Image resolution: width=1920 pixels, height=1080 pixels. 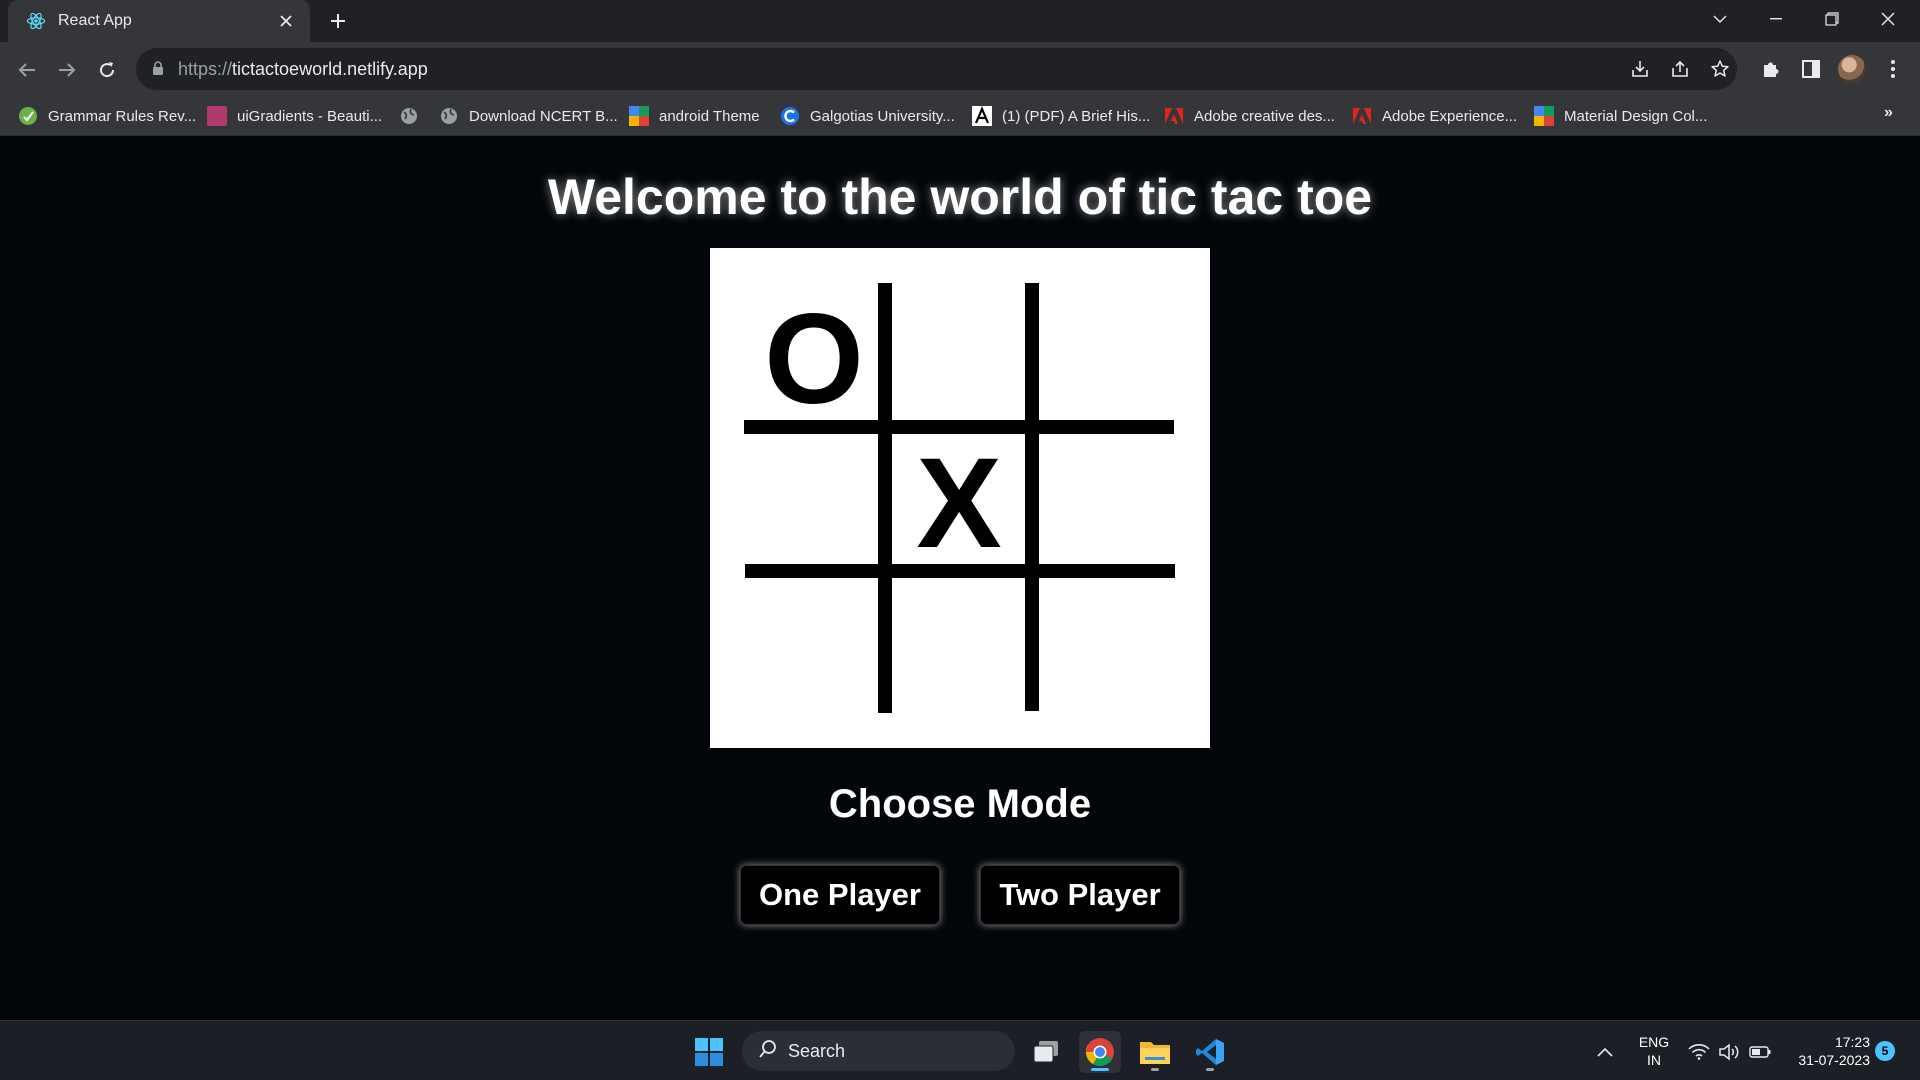 What do you see at coordinates (817, 1050) in the screenshot?
I see `search-label: Search` at bounding box center [817, 1050].